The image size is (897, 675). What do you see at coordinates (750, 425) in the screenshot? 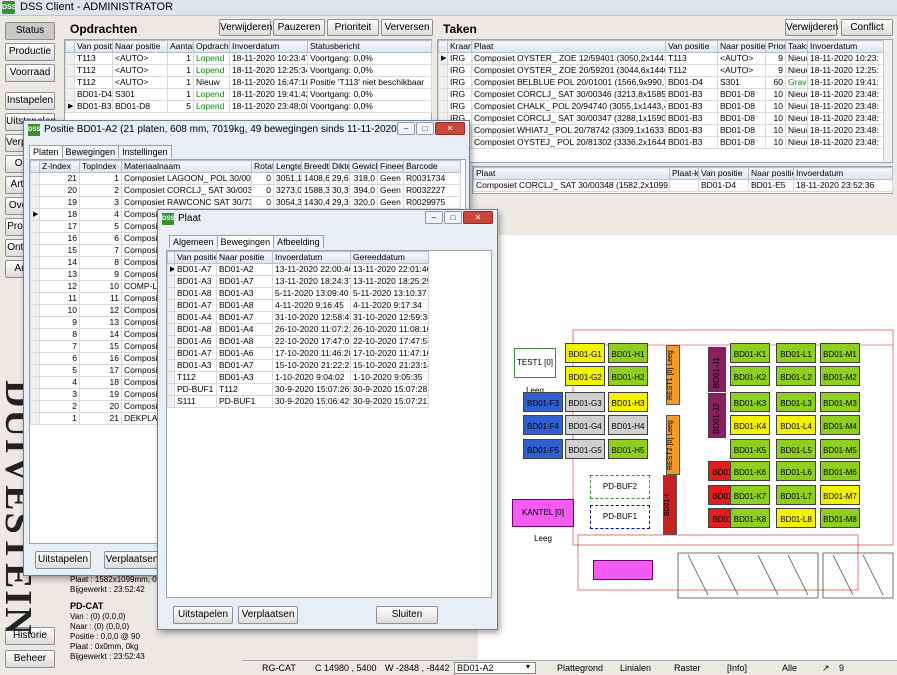
I see `map-location: BD01-K4` at bounding box center [750, 425].